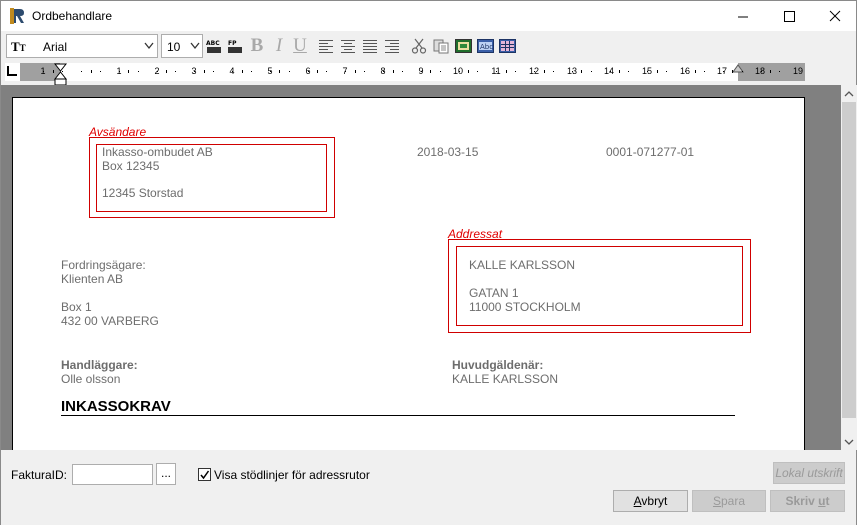 Image resolution: width=857 pixels, height=525 pixels. I want to click on save-button: Spara, so click(729, 501).